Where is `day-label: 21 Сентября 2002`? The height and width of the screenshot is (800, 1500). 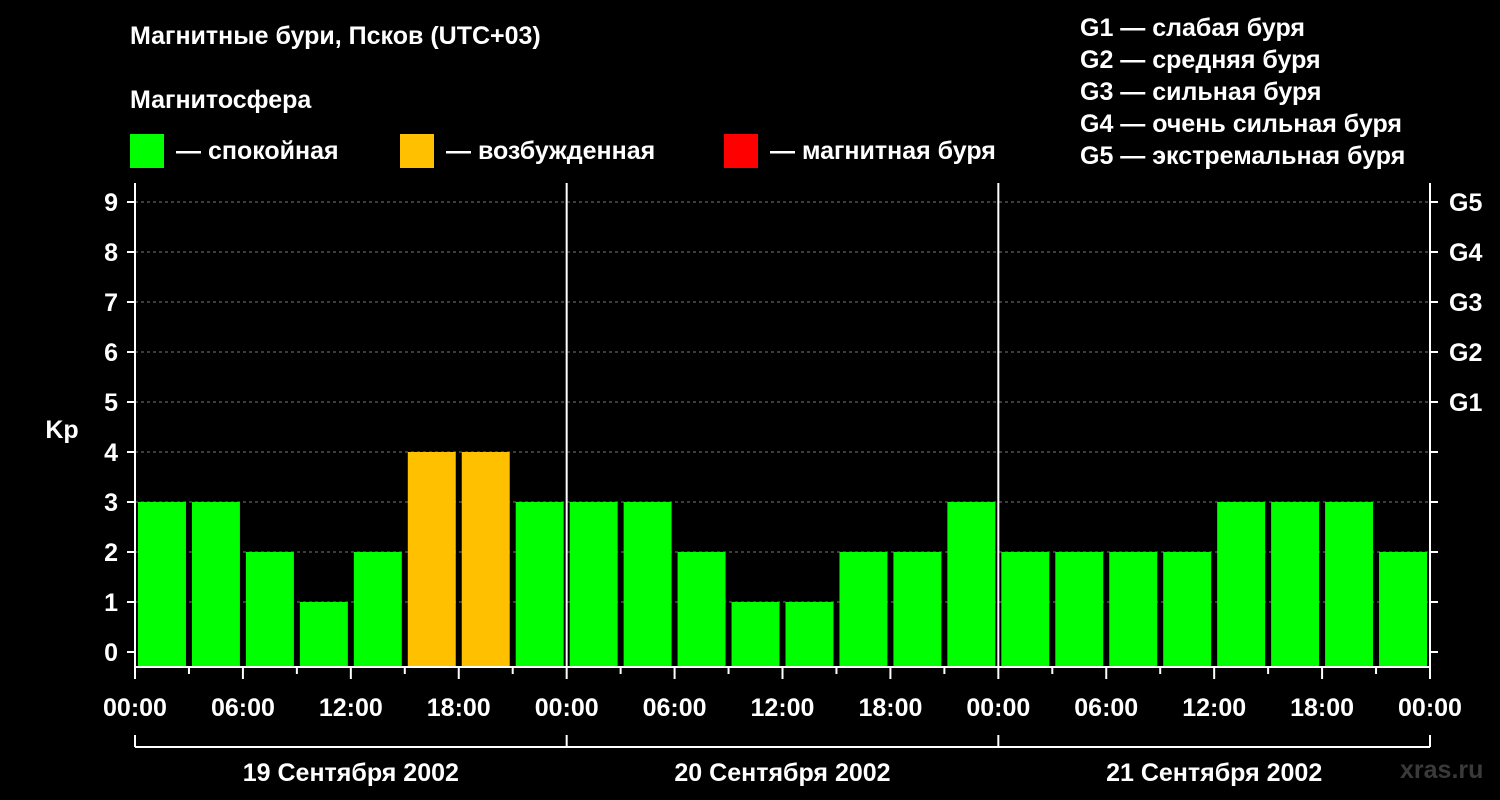 day-label: 21 Сентября 2002 is located at coordinates (1214, 773).